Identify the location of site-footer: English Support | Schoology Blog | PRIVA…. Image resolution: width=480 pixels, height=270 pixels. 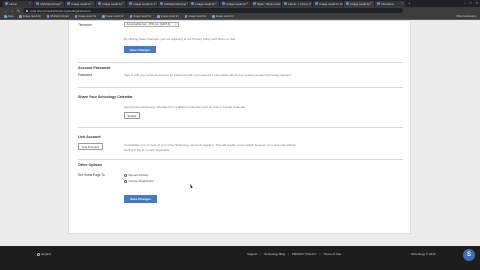
(240, 258).